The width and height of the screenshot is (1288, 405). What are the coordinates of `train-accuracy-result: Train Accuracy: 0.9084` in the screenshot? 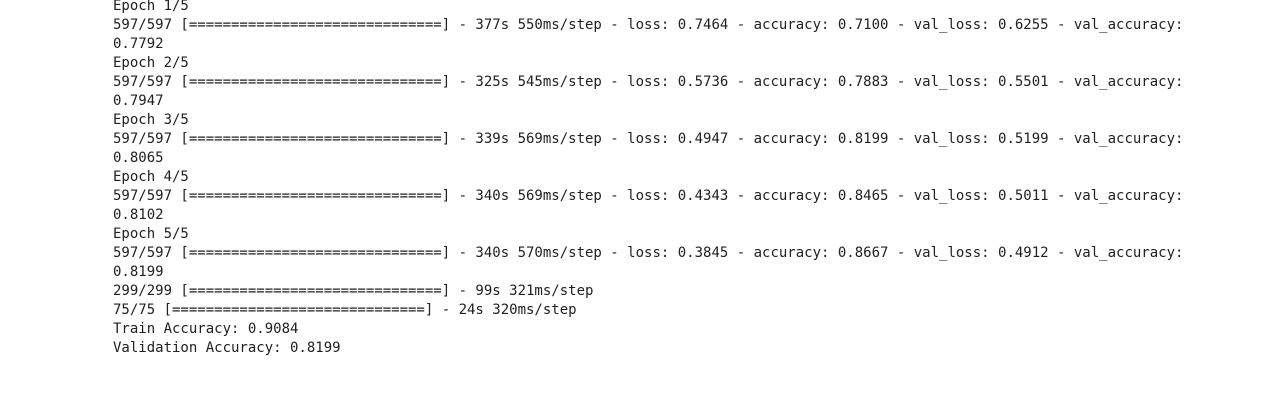 It's located at (206, 329).